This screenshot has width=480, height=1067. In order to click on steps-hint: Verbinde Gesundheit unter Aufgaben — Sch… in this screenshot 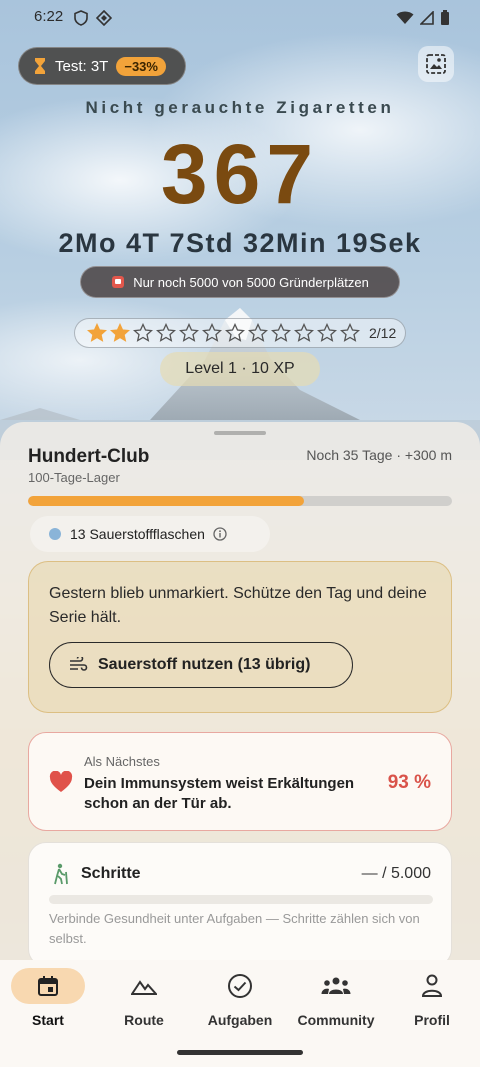, I will do `click(234, 928)`.